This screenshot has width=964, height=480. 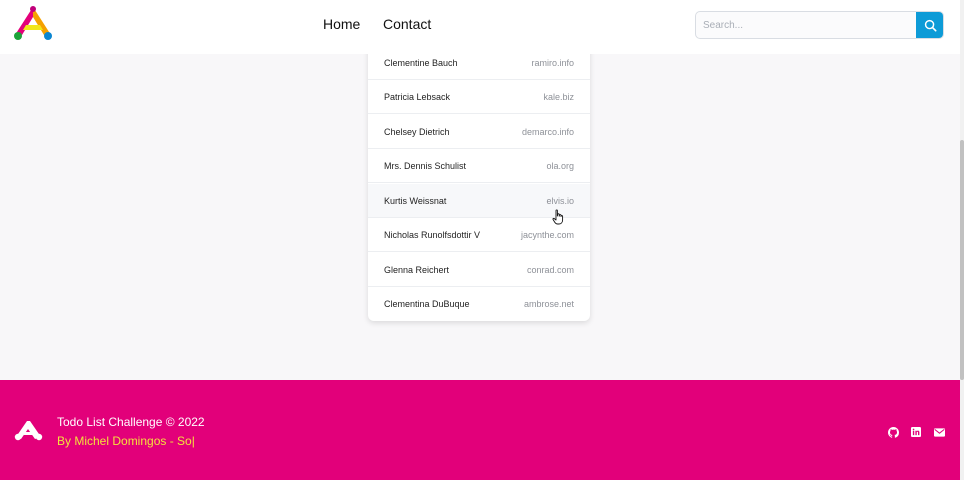 I want to click on list-item: Clementina DuBuque ambrose.net, so click(x=479, y=304).